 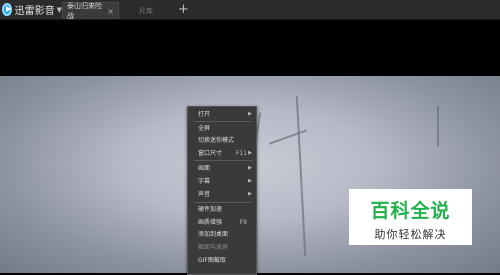 I want to click on menu-item-hardware-accel: 硬件加速, so click(x=222, y=209).